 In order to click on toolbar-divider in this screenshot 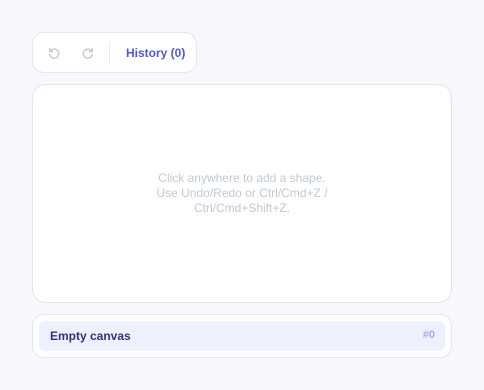, I will do `click(109, 52)`.